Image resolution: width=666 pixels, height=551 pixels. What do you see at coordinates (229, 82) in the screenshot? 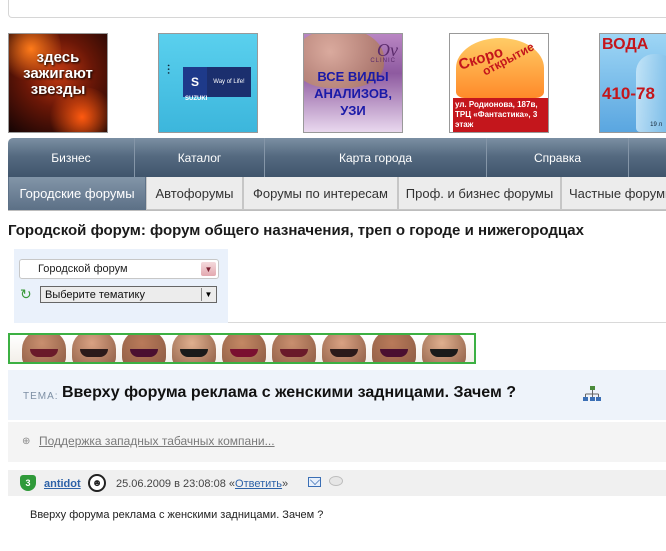
I see `suzuki-slogan: Way of Life!` at bounding box center [229, 82].